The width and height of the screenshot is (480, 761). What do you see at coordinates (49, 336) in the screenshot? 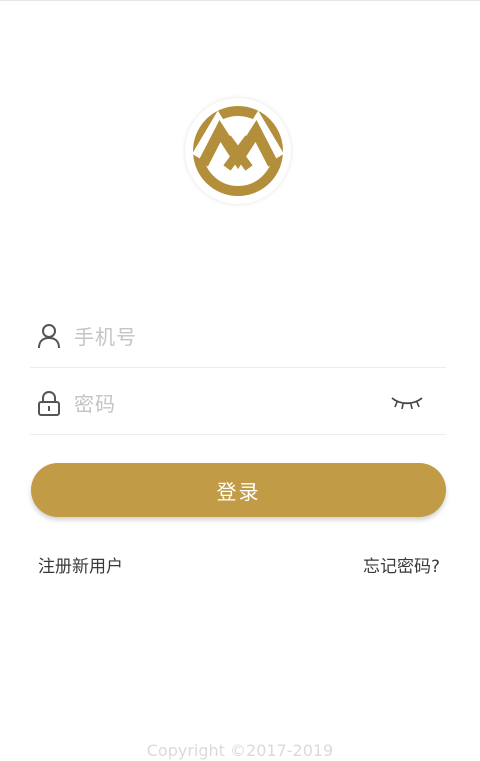
I see `user-icon` at bounding box center [49, 336].